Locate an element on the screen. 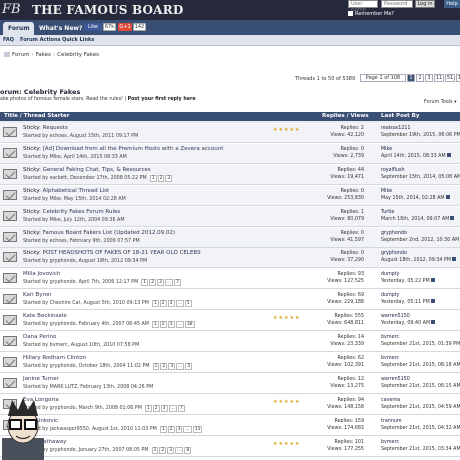 This screenshot has width=460, height=460. last-post-user: realsox1211 is located at coordinates (395, 128).